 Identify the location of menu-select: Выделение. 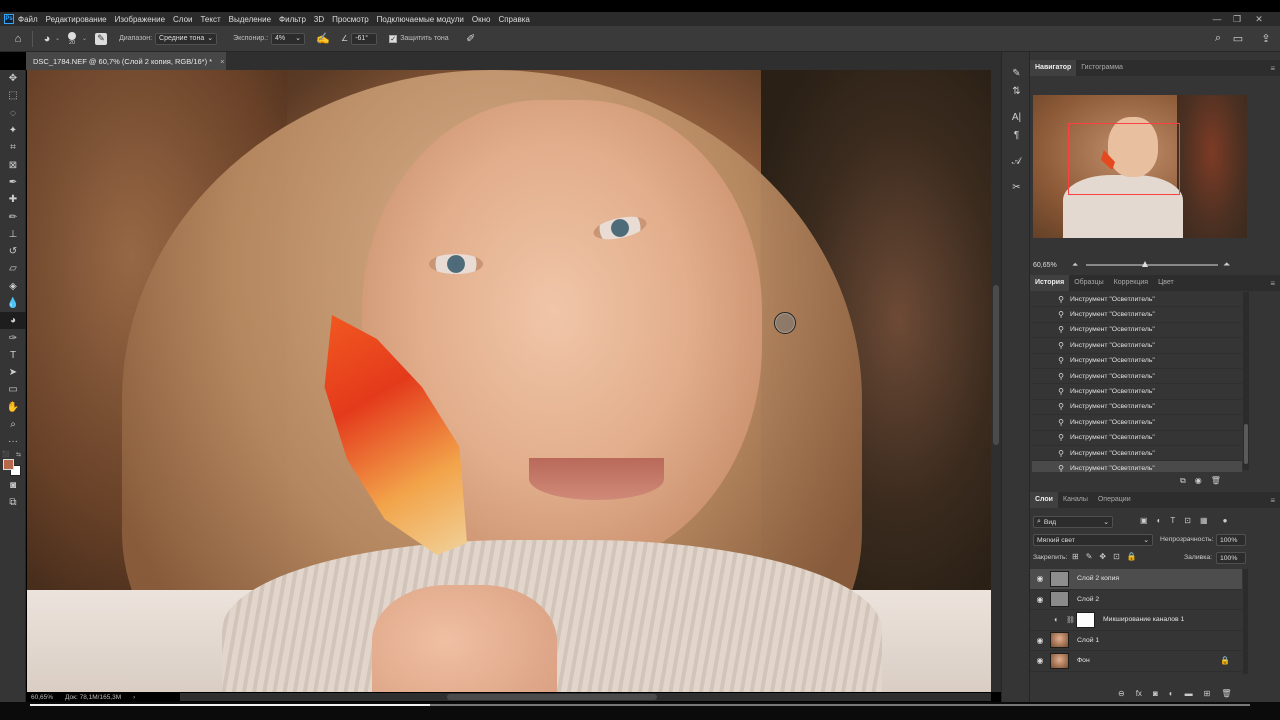
(250, 19).